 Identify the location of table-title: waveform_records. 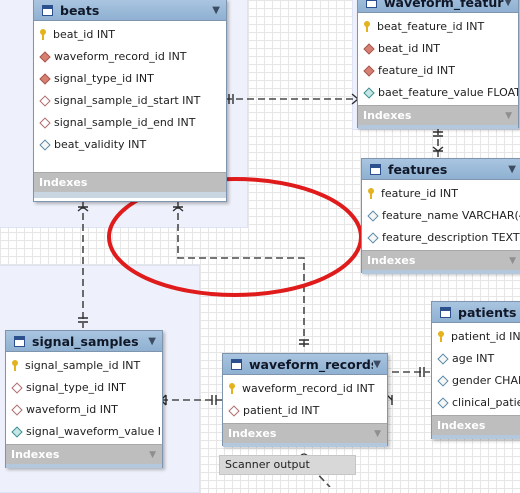
(311, 364).